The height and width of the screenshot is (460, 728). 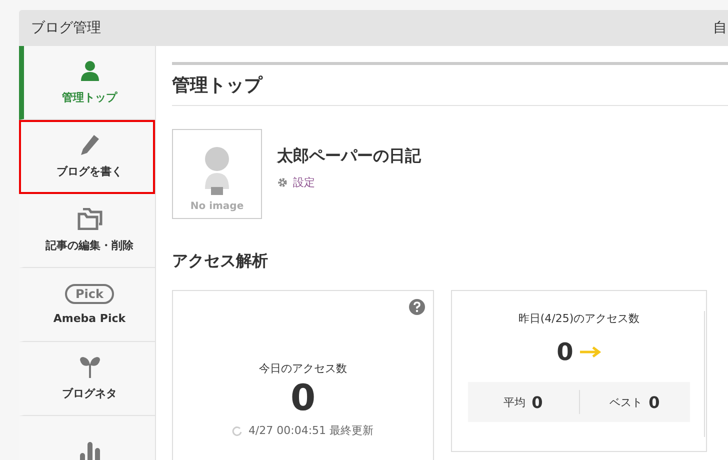 I want to click on settings-icon, so click(x=282, y=182).